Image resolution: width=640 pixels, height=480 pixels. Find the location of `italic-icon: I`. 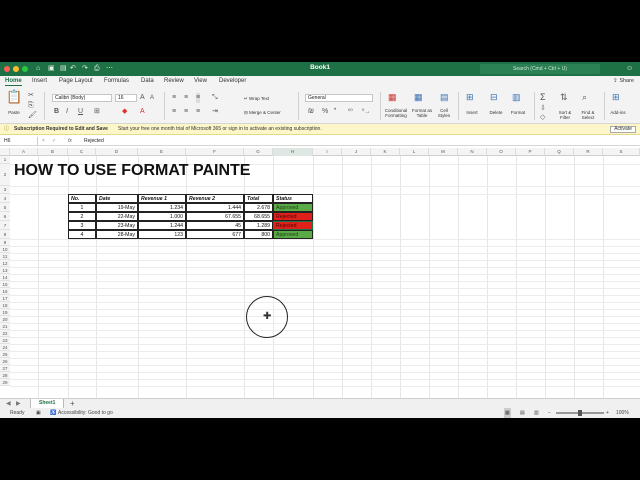

italic-icon: I is located at coordinates (67, 112).